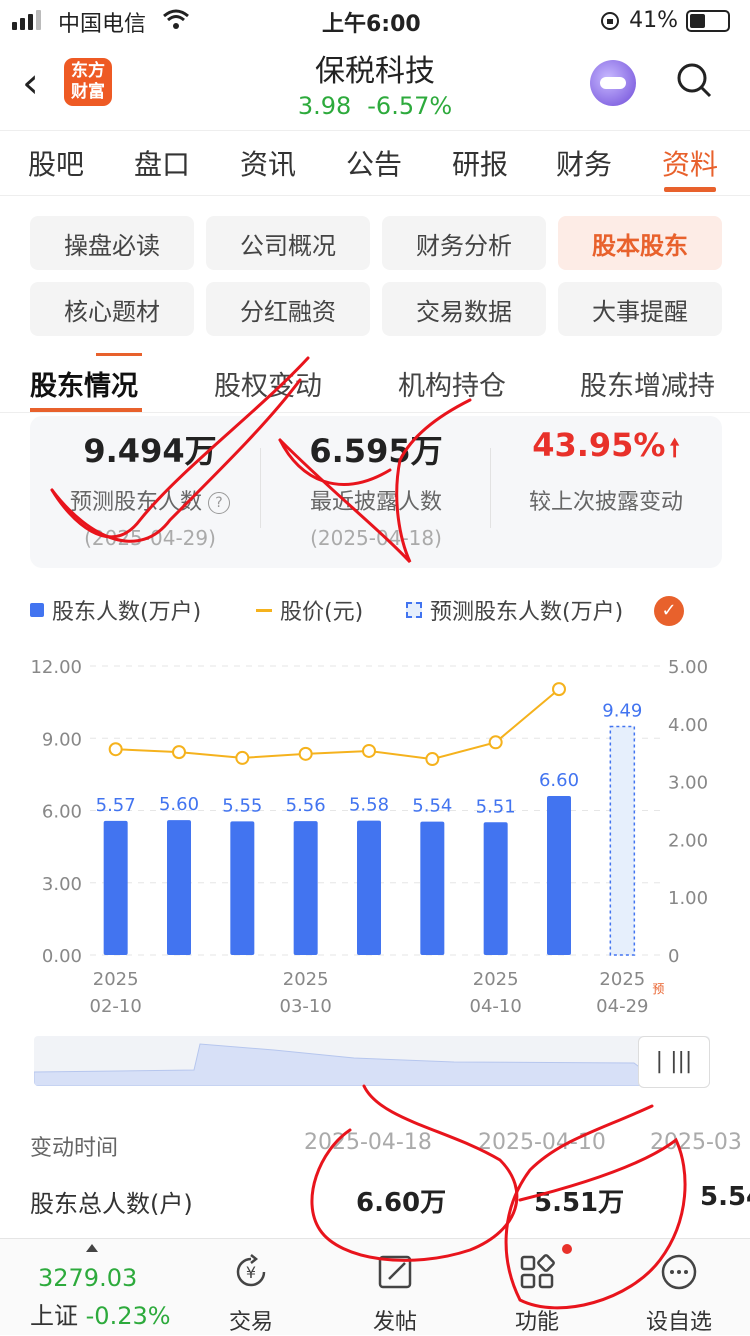  I want to click on nav-trade: ¥ 交易, so click(251, 1294).